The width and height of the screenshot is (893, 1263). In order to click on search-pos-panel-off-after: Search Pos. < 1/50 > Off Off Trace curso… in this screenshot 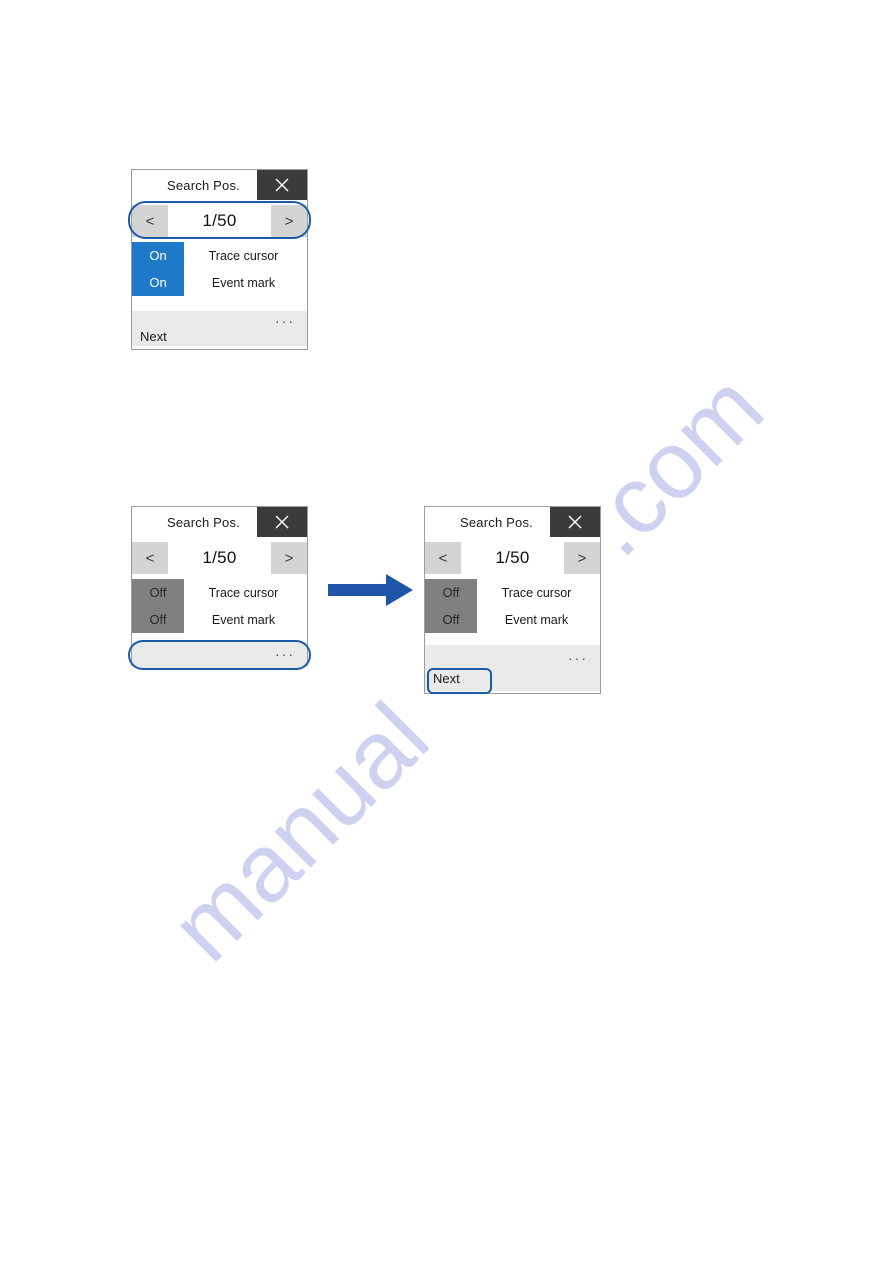, I will do `click(512, 600)`.